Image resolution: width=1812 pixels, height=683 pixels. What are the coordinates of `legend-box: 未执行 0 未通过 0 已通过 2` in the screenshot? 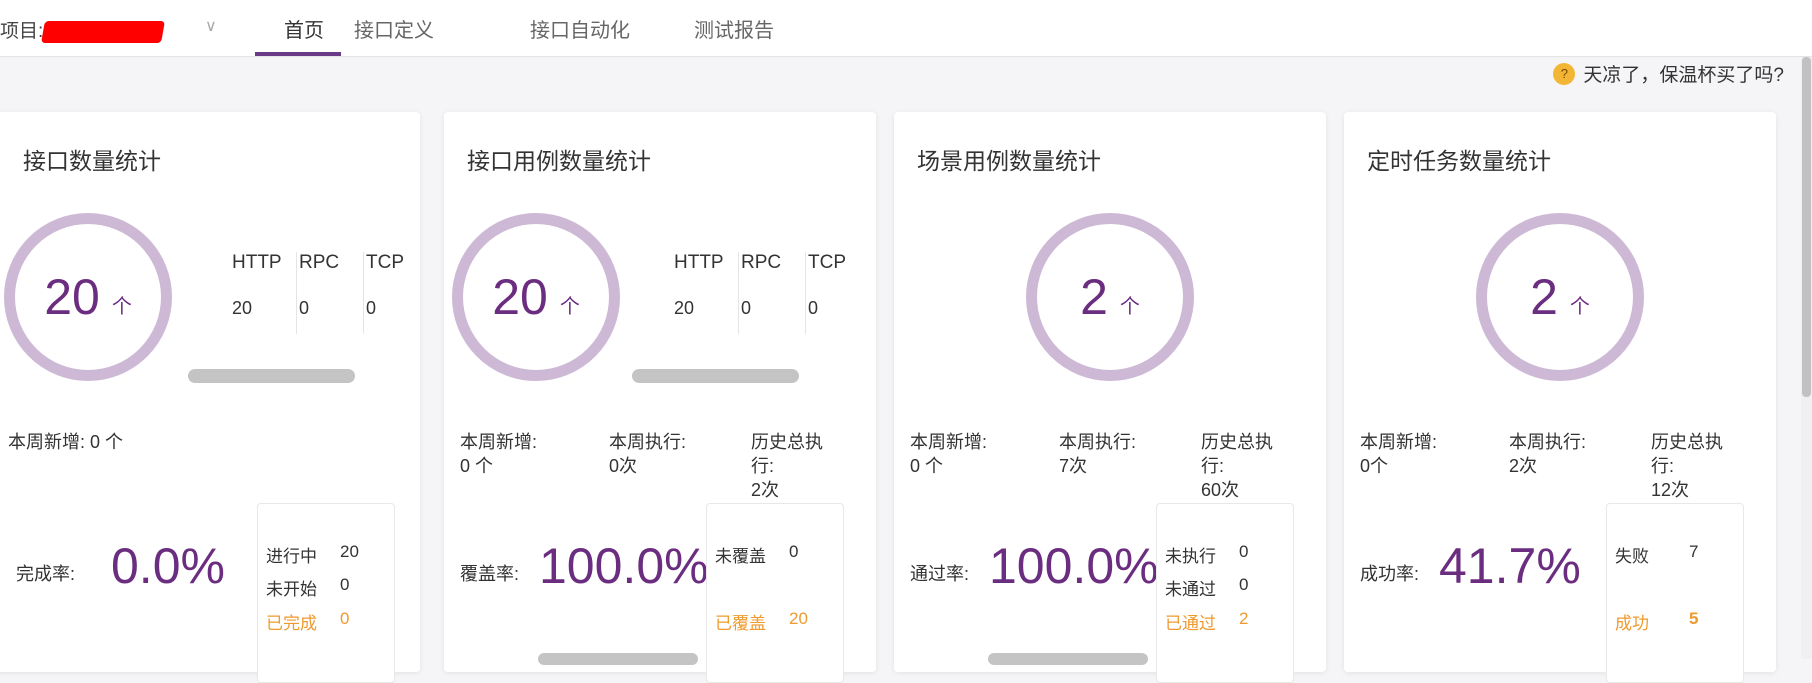 It's located at (1225, 593).